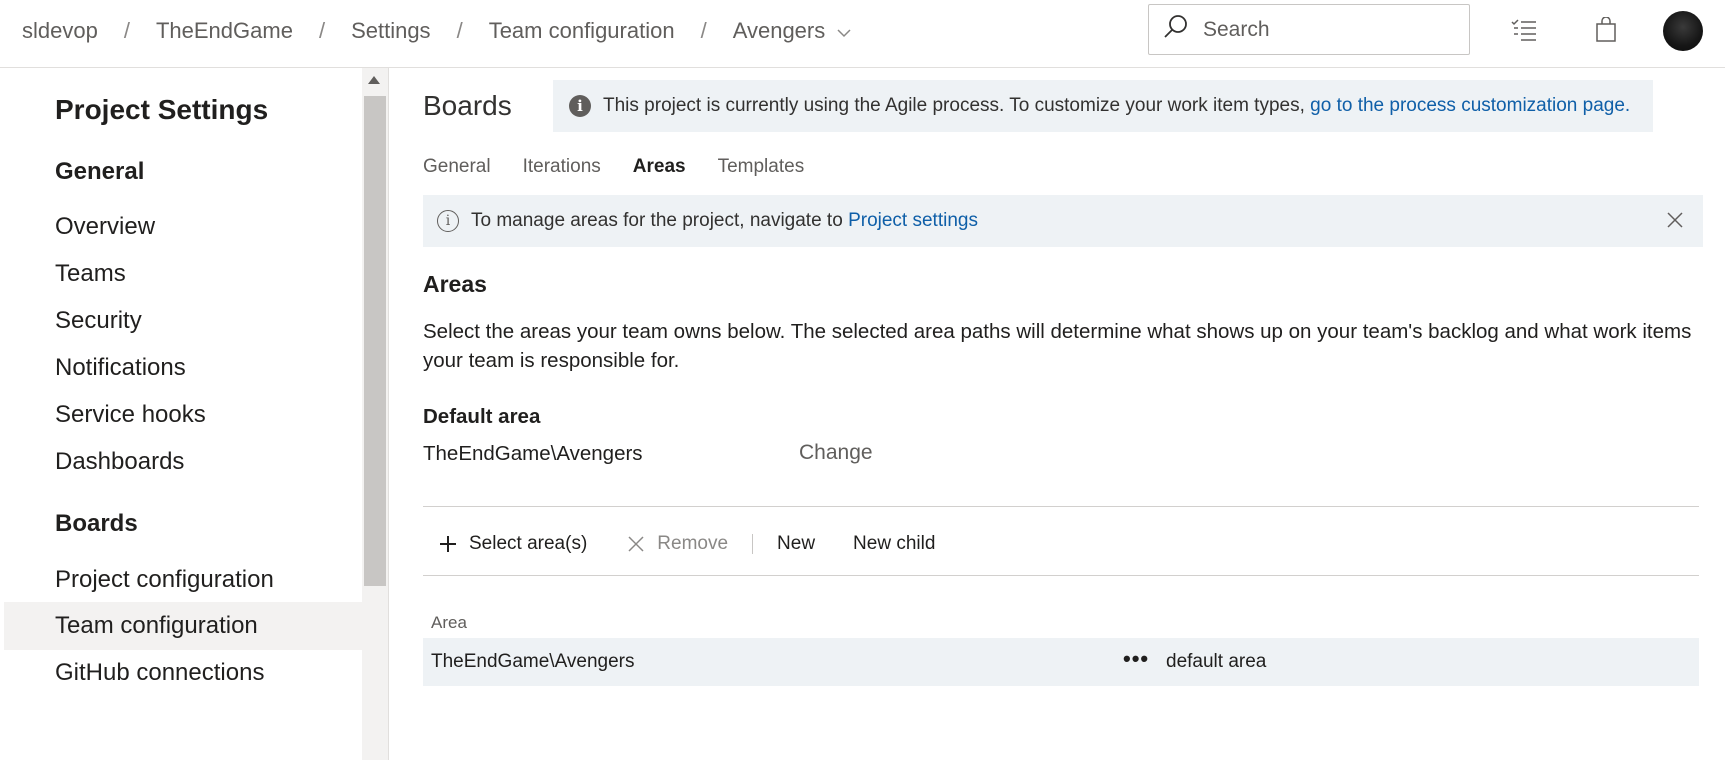  I want to click on sidebar-item-dashboards: Dashboards, so click(181, 462).